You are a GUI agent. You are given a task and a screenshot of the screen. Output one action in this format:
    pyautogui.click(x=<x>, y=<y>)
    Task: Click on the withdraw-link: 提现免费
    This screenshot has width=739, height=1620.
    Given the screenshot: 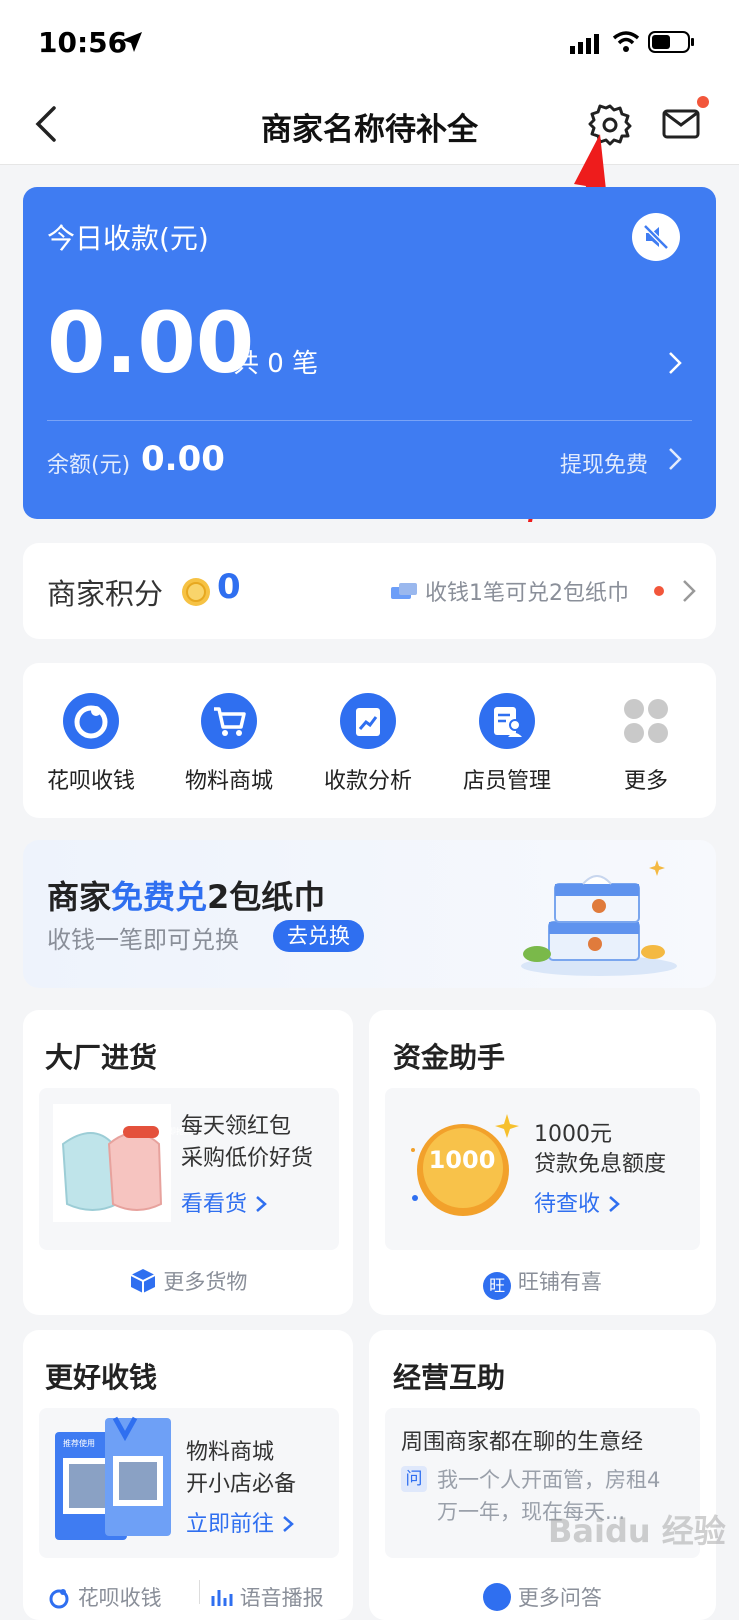 What is the action you would take?
    pyautogui.click(x=604, y=463)
    